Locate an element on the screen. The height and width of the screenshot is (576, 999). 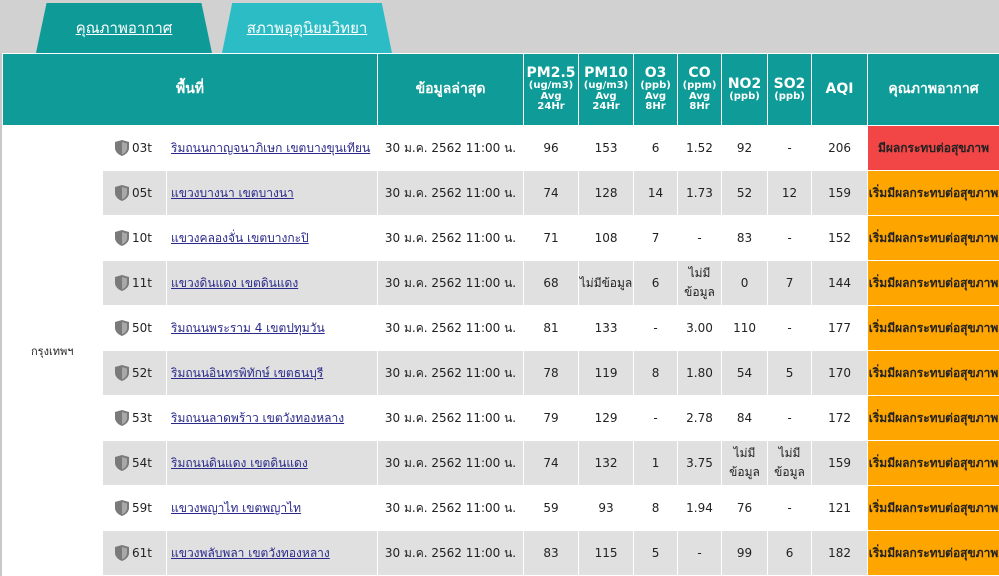
cell-pm10: 128 is located at coordinates (606, 193).